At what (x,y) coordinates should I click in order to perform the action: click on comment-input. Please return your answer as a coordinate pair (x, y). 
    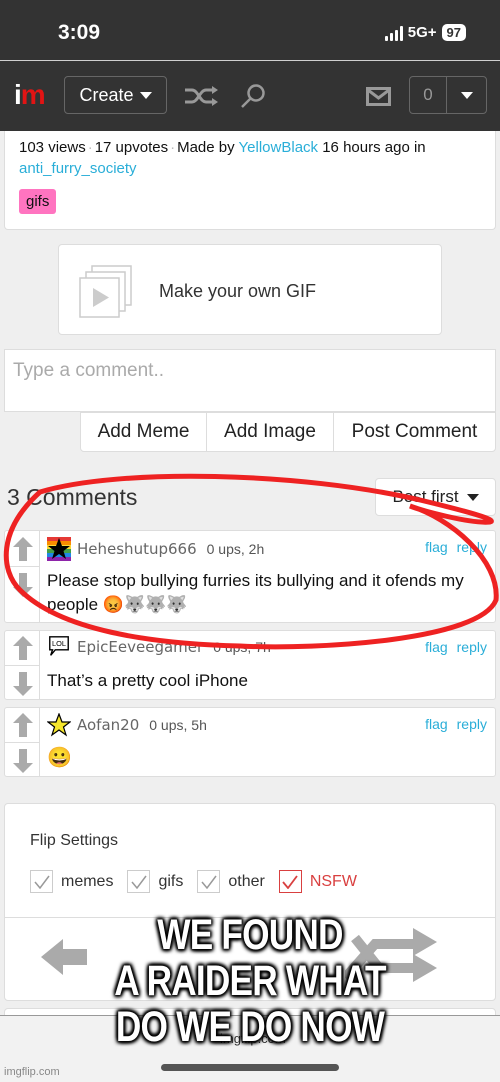
    Looking at the image, I should click on (250, 380).